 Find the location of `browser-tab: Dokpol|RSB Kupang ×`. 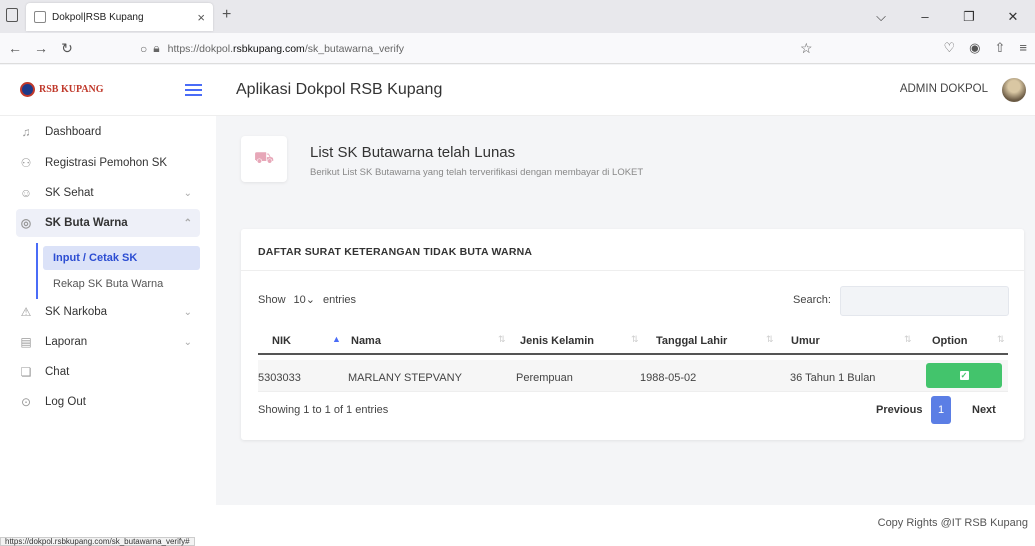

browser-tab: Dokpol|RSB Kupang × is located at coordinates (119, 17).